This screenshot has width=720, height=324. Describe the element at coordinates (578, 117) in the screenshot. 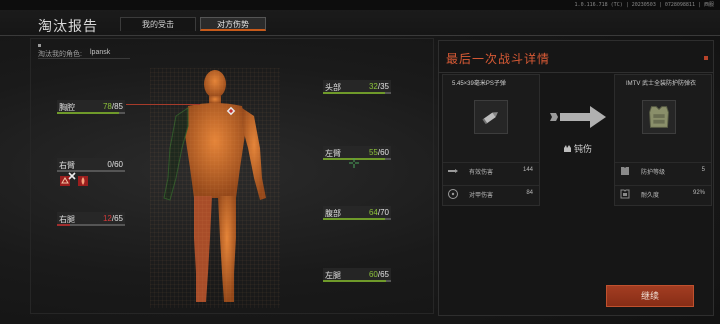

I see `hit-direction-arrow-icon` at that location.